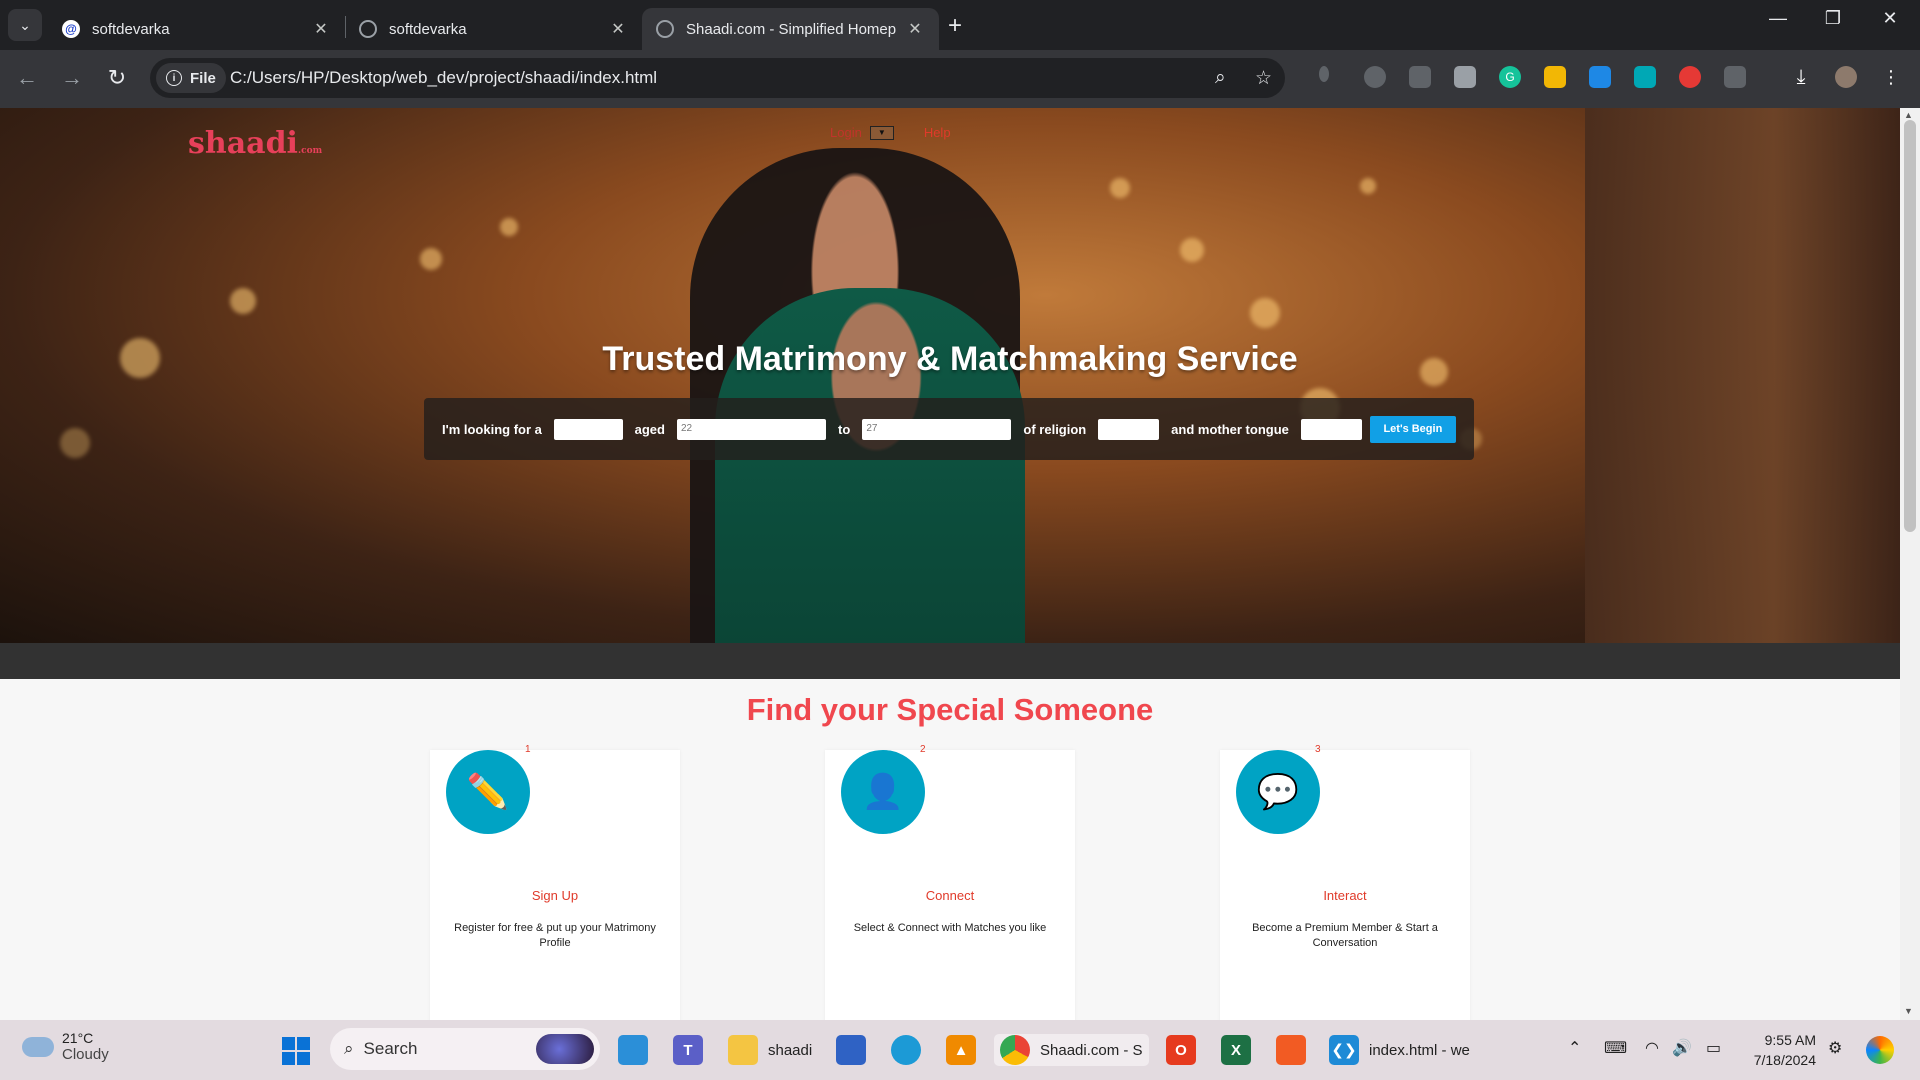  I want to click on tab-softdevarka-1: @ softdevarka ✕, so click(196, 29).